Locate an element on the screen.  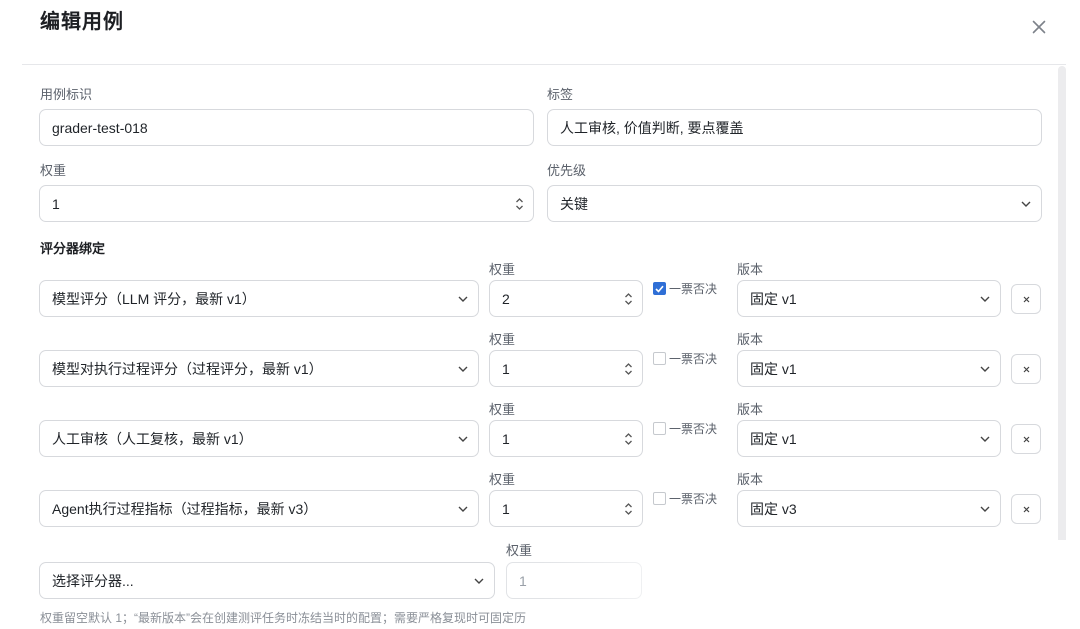
grader-weight-value: 2 is located at coordinates (506, 298).